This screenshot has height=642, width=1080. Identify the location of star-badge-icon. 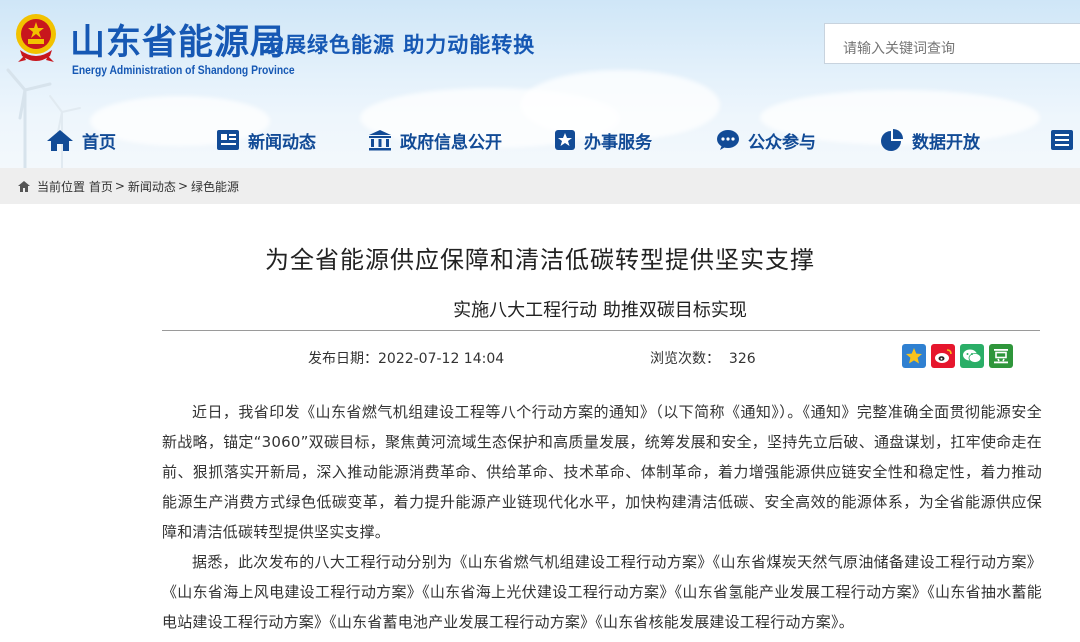
(565, 140).